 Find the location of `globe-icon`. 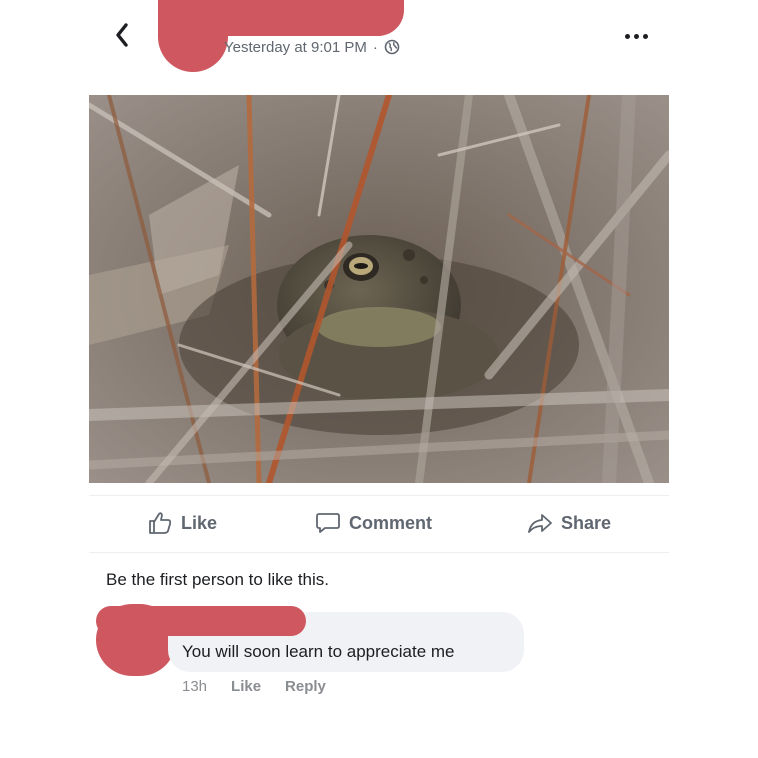

globe-icon is located at coordinates (392, 47).